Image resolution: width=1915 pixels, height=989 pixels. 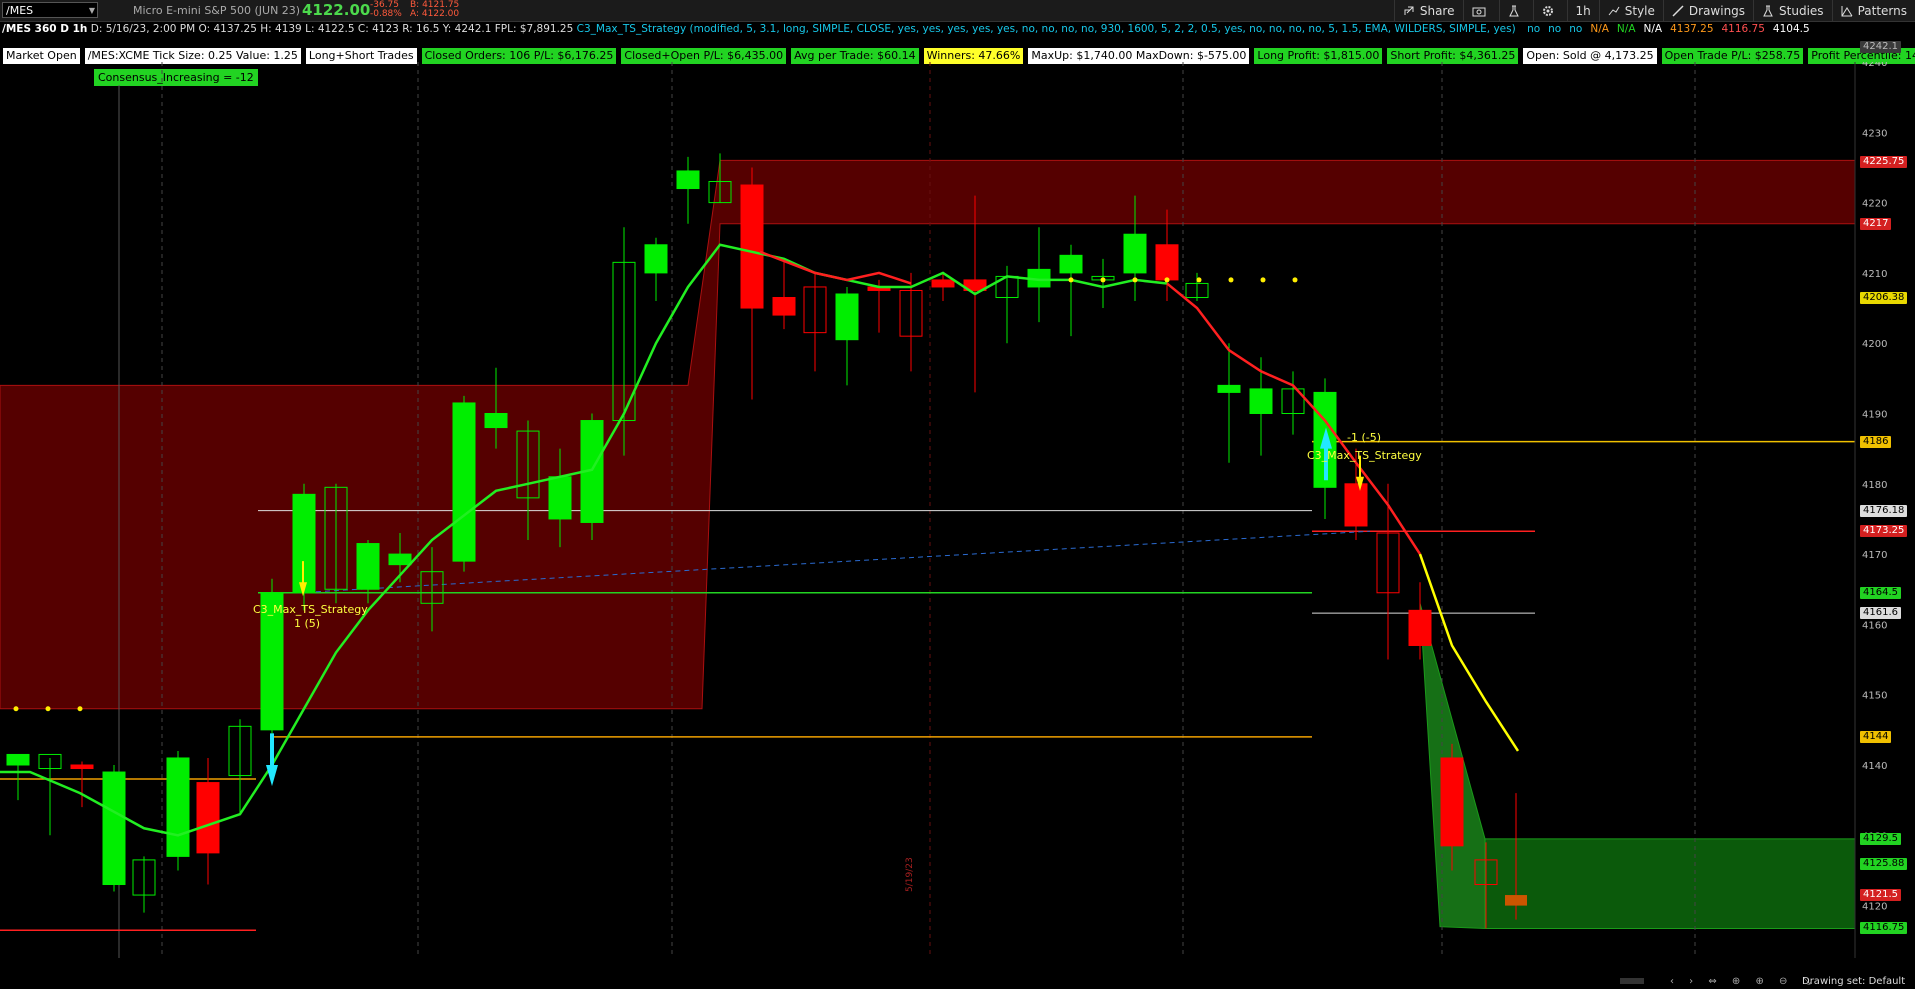 I want to click on price-tick-label: 4150, so click(x=1874, y=696).